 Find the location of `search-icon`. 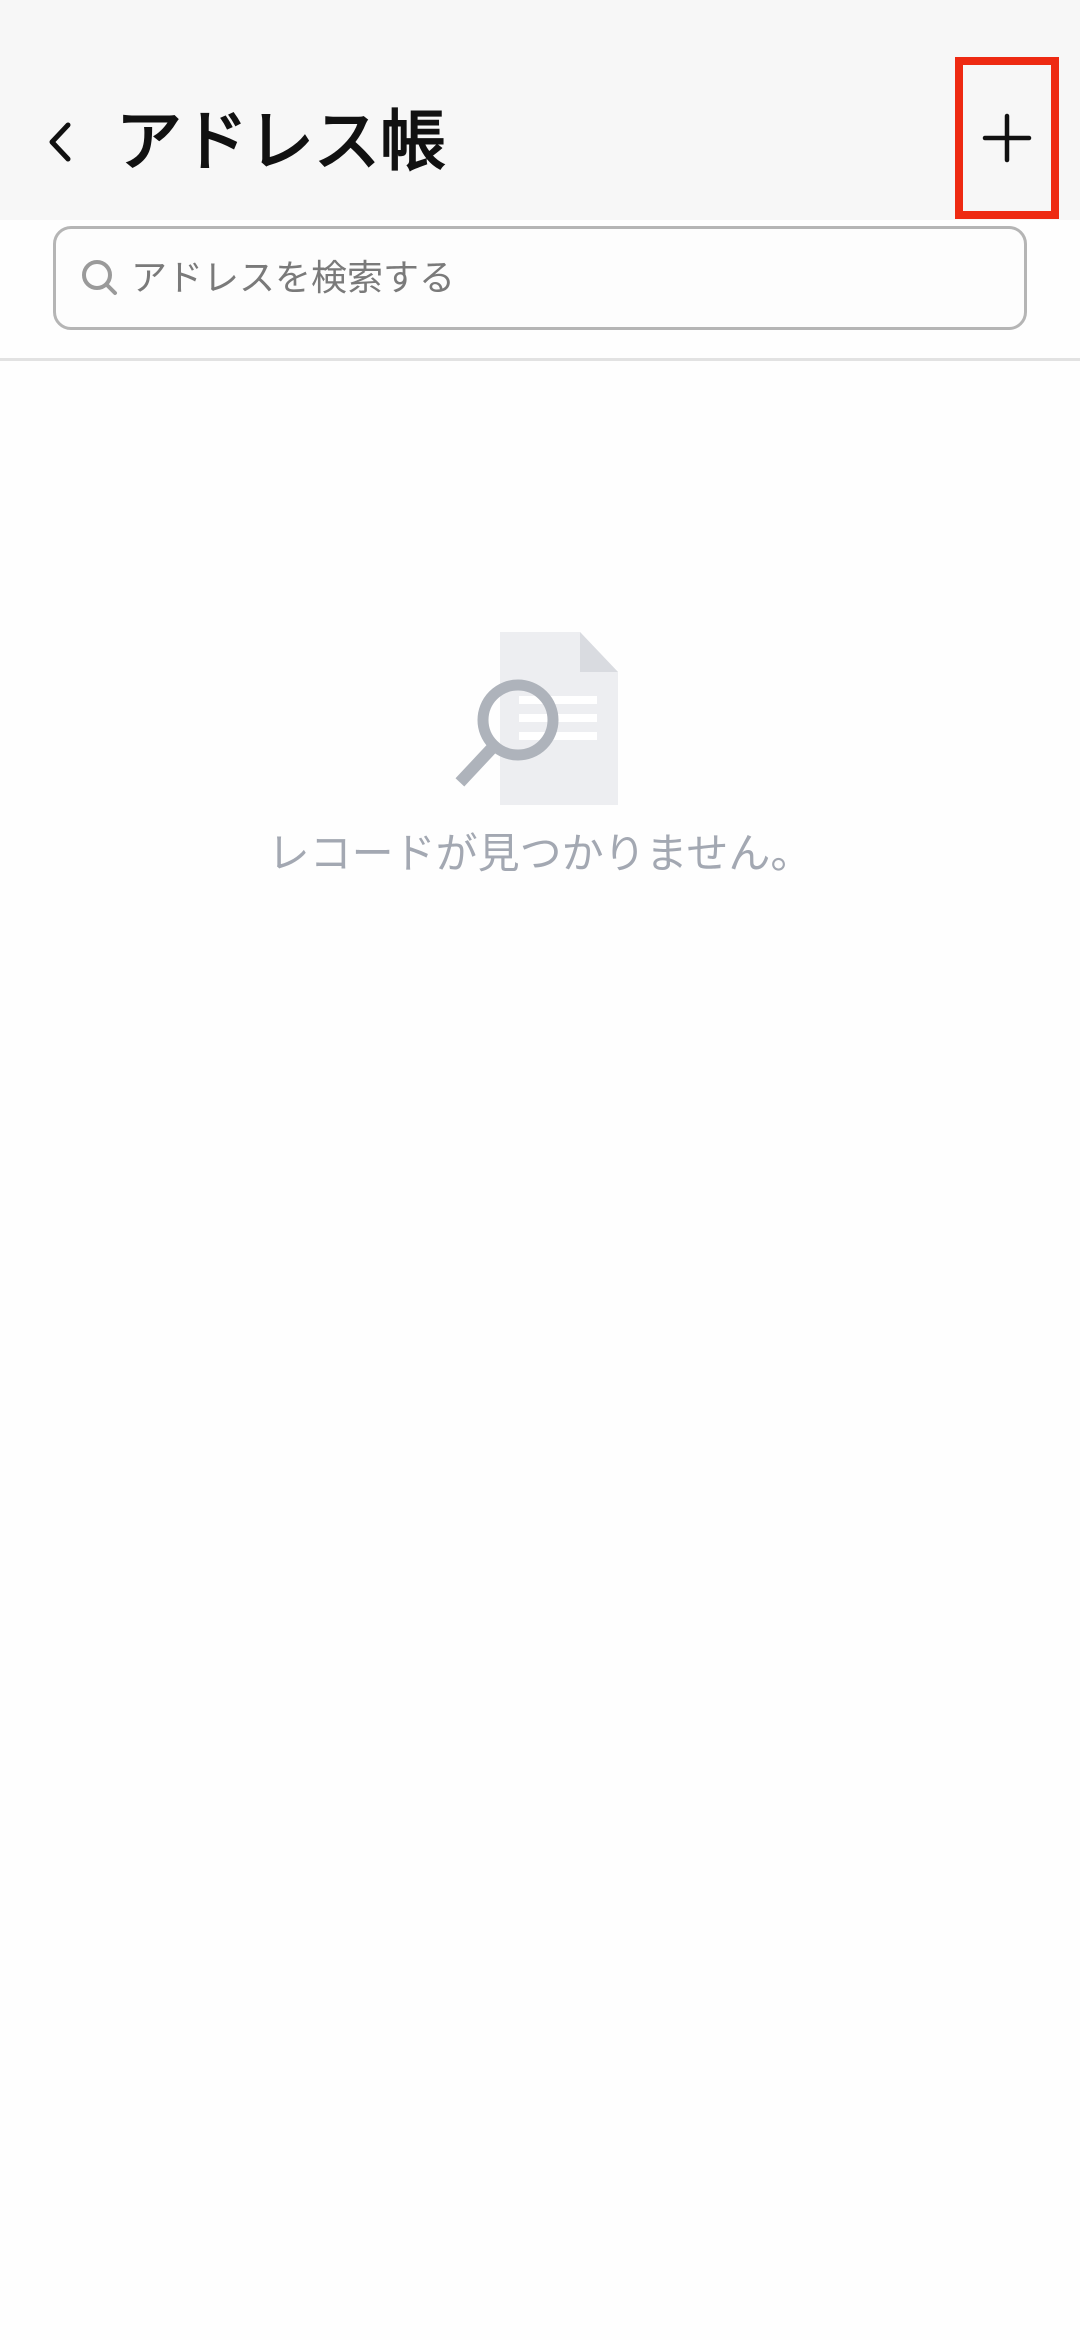

search-icon is located at coordinates (100, 278).